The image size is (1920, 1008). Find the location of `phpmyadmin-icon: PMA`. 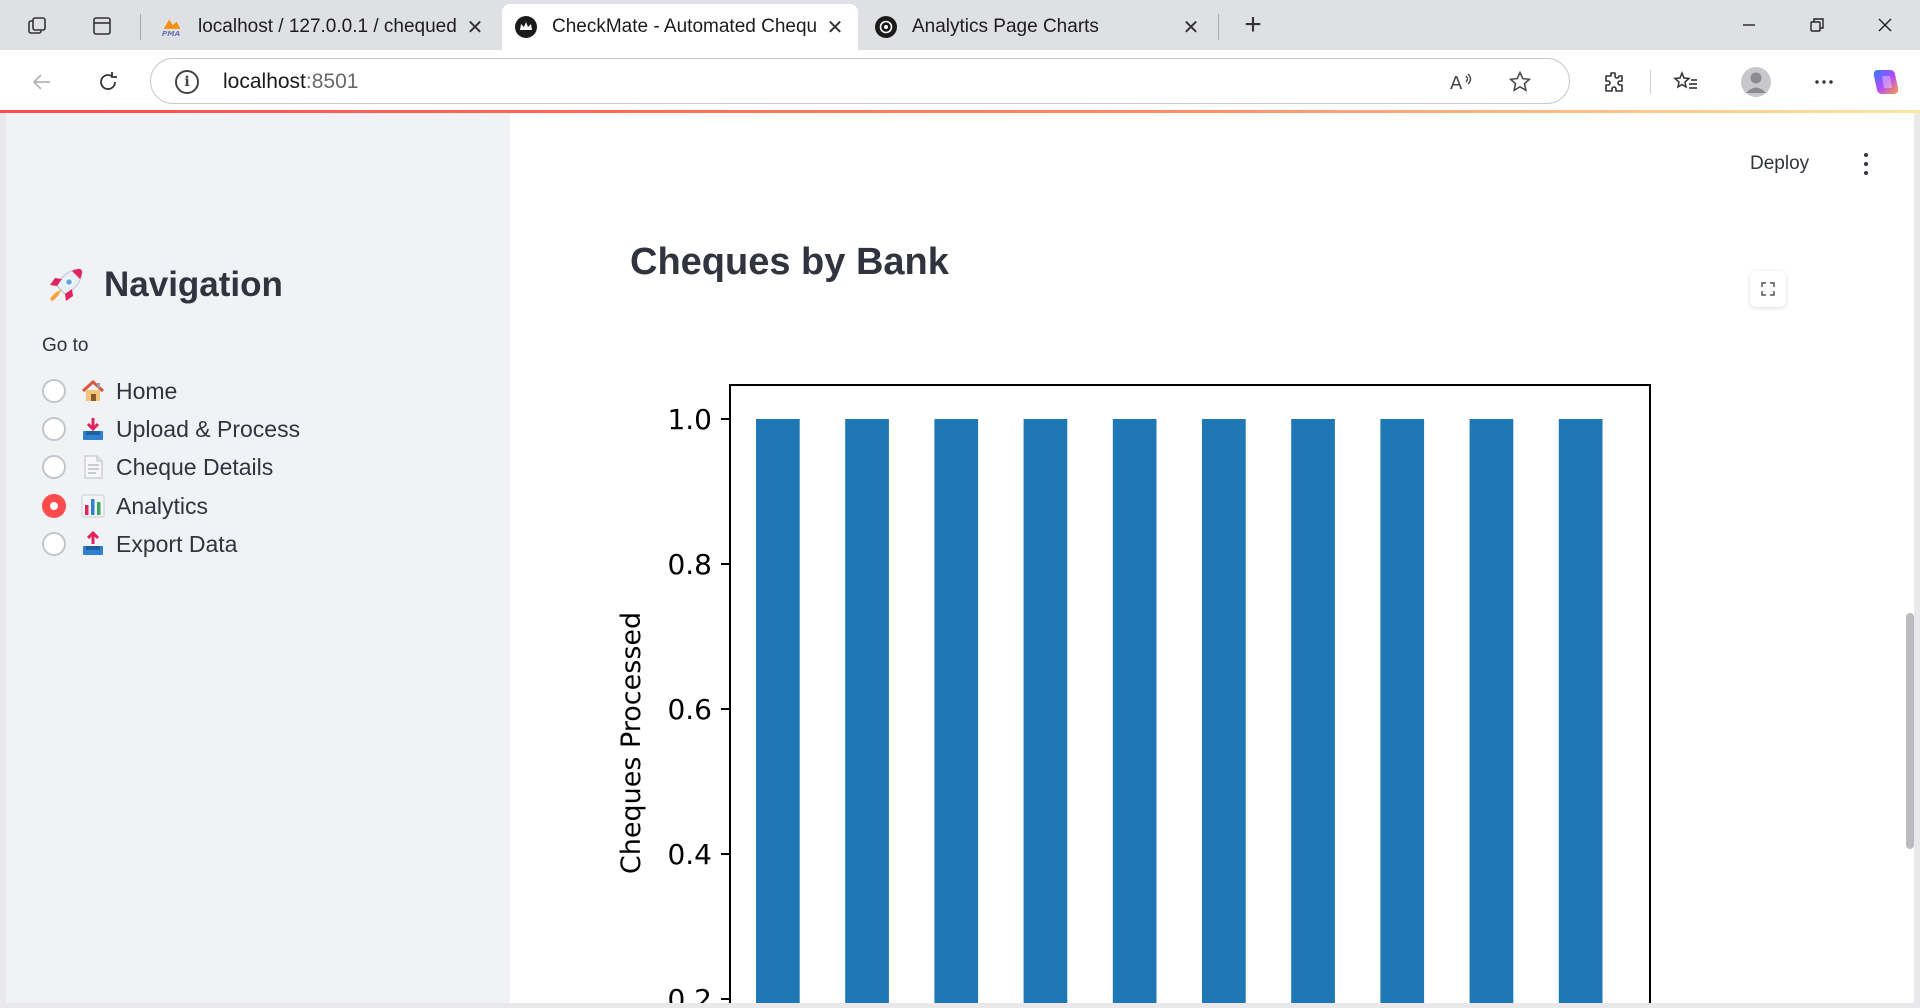

phpmyadmin-icon: PMA is located at coordinates (172, 27).